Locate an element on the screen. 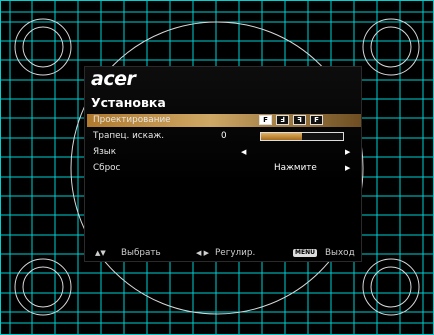 The image size is (434, 335). menu-item-projection: Проектирование F Ⅎ ꟻ F is located at coordinates (224, 120).